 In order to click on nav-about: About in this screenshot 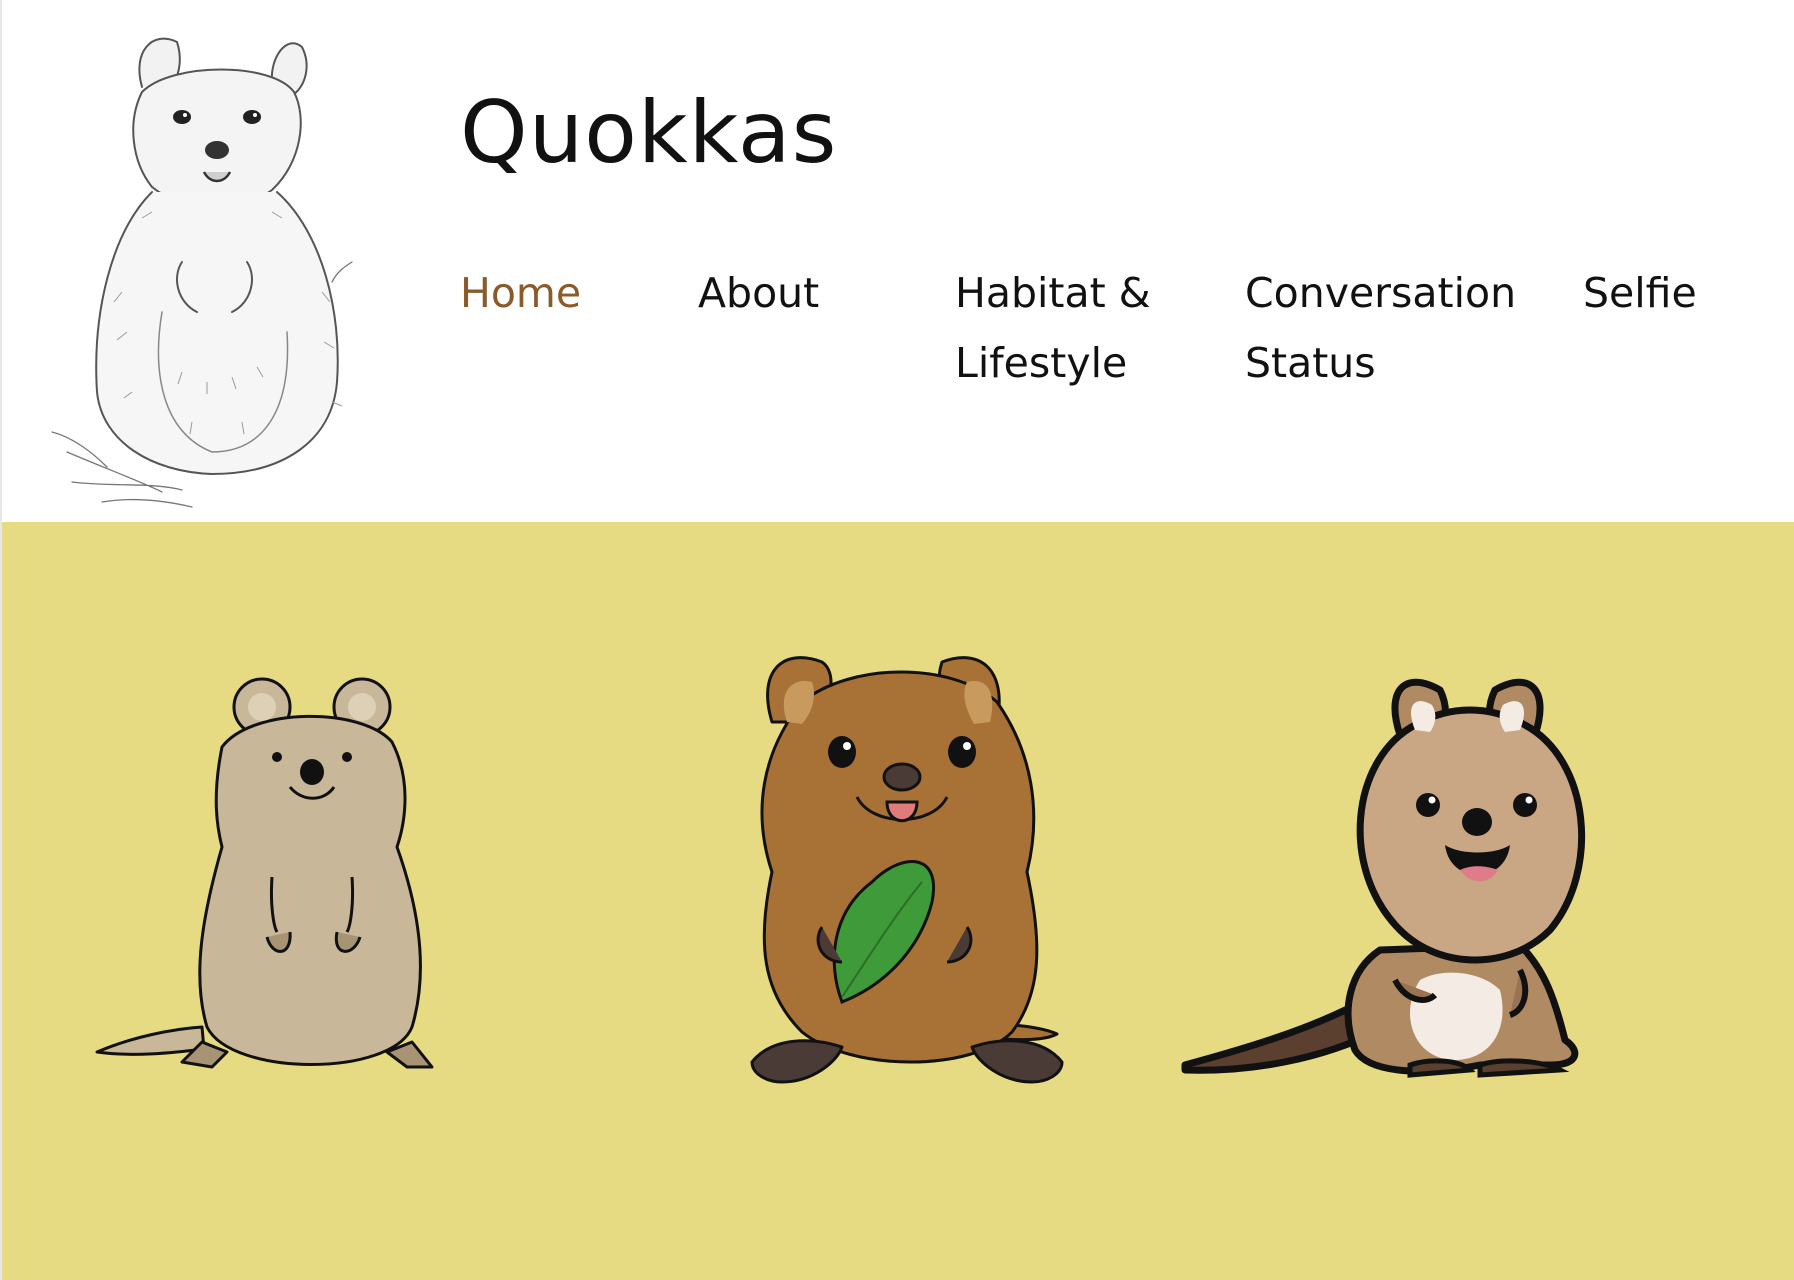, I will do `click(788, 293)`.